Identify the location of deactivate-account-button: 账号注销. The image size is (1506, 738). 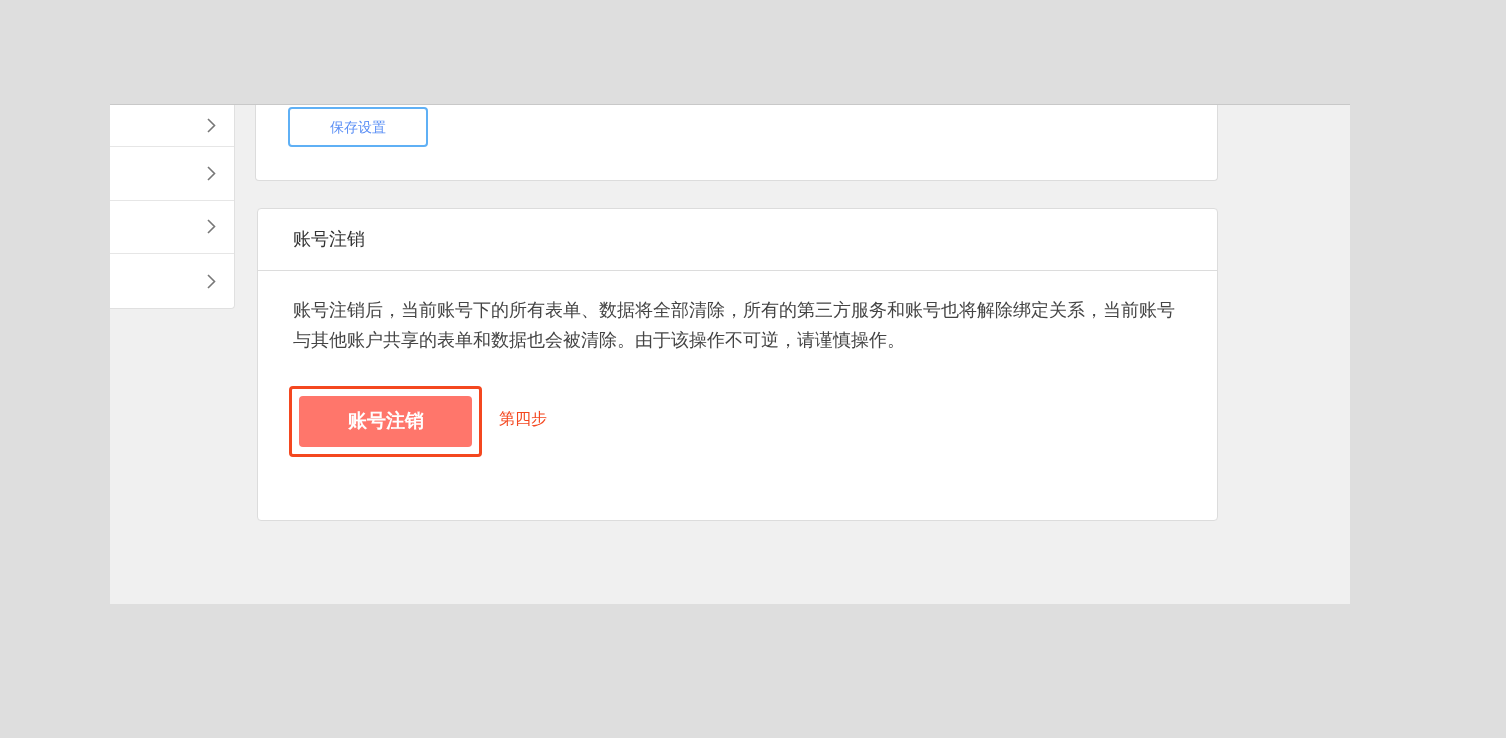
(385, 421).